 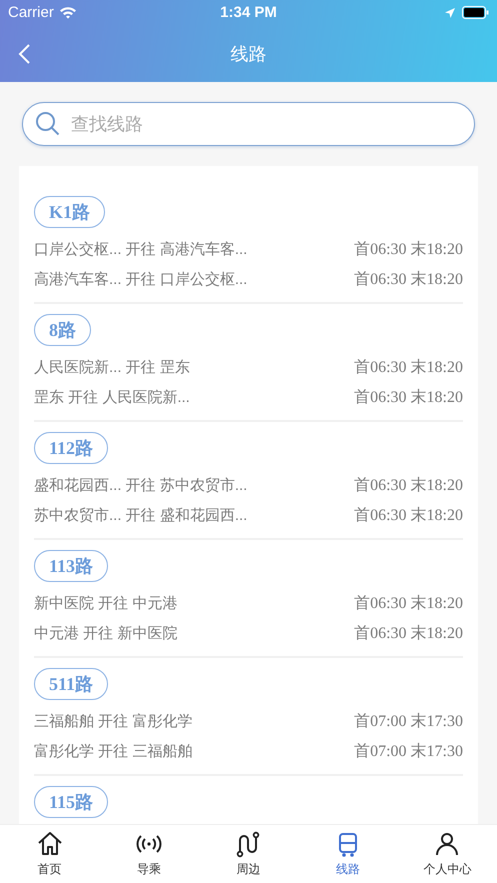 What do you see at coordinates (25, 53) in the screenshot?
I see `back-button` at bounding box center [25, 53].